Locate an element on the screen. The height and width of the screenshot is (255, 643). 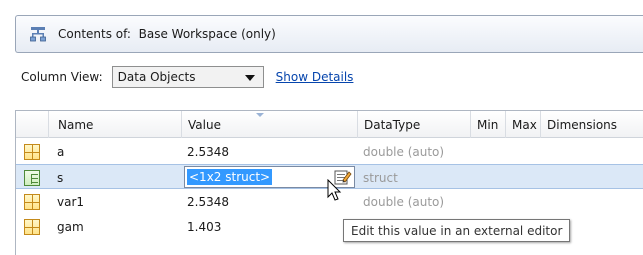
variable-name: a is located at coordinates (61, 151).